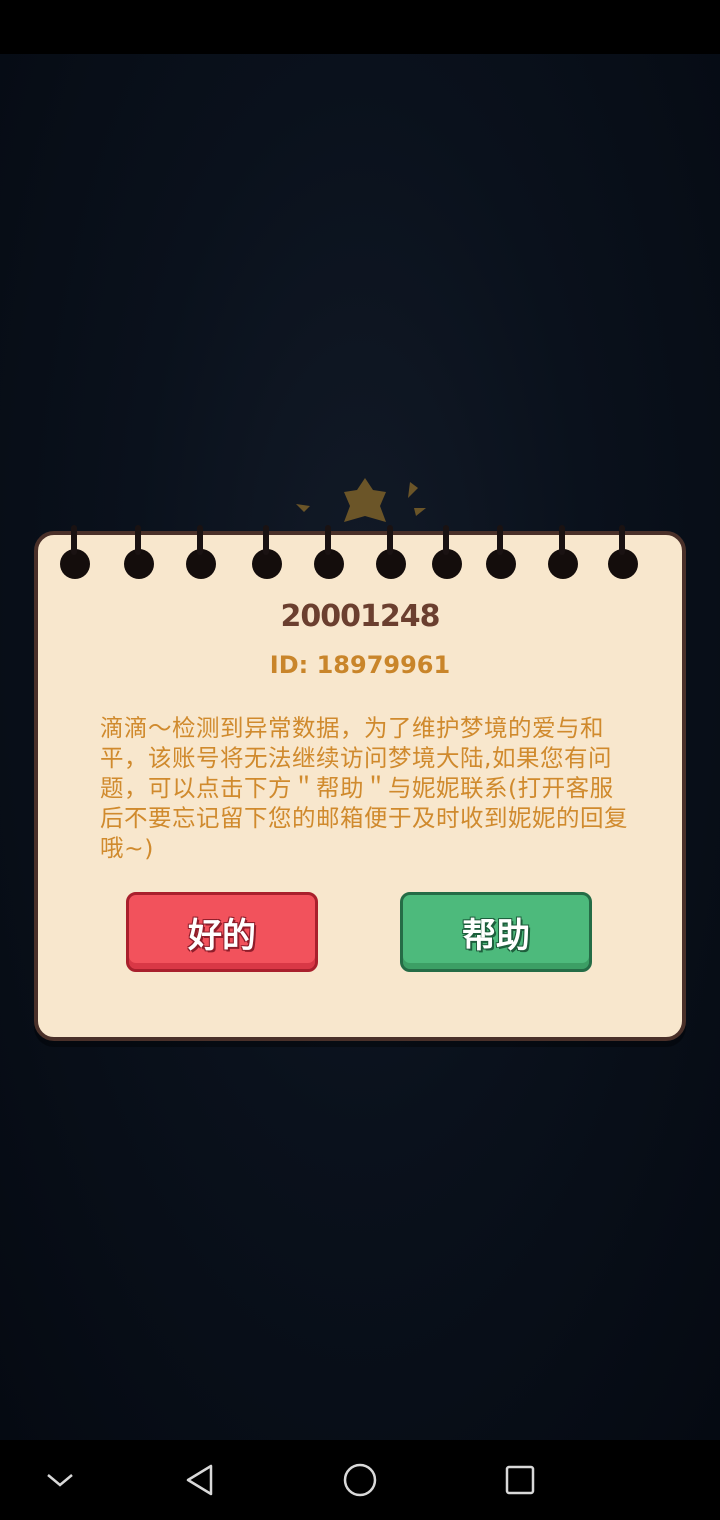  Describe the element at coordinates (60, 1480) in the screenshot. I see `chevron-down-icon` at that location.